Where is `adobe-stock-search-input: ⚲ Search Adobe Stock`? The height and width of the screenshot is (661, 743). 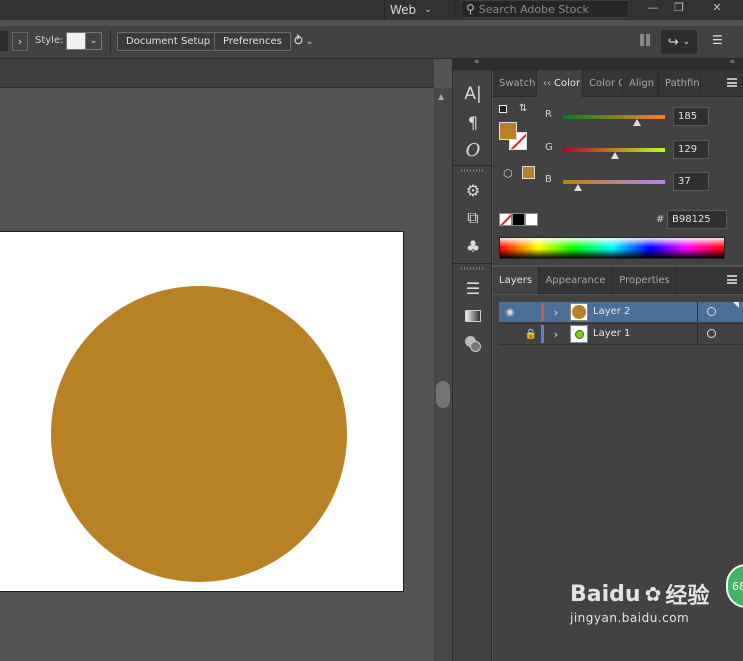 adobe-stock-search-input: ⚲ Search Adobe Stock is located at coordinates (545, 9).